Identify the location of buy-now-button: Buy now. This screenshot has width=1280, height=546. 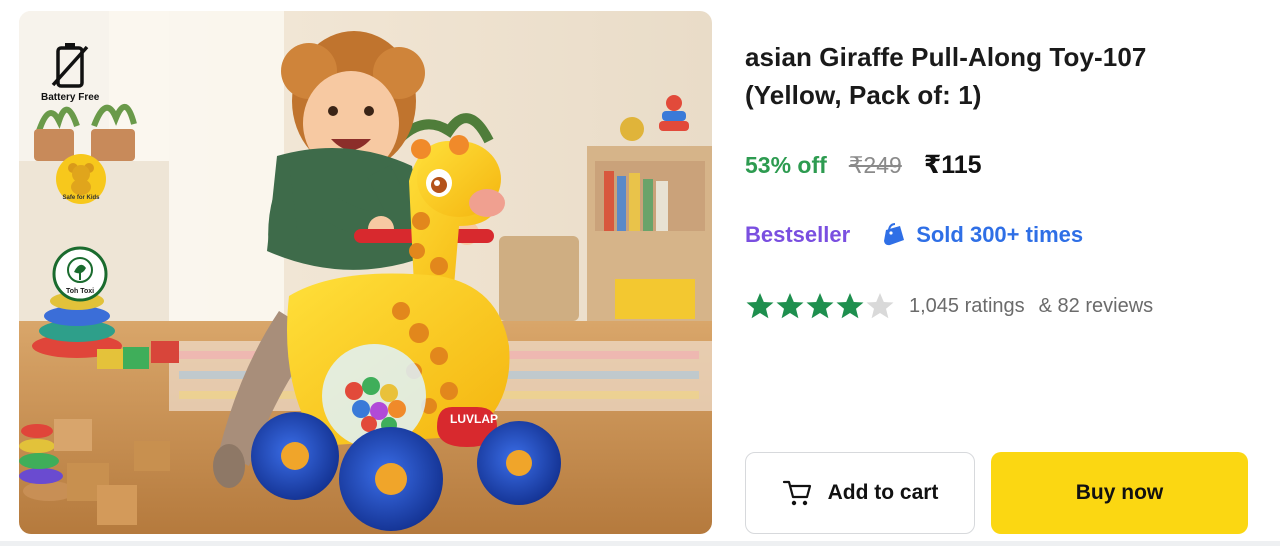
(1119, 493).